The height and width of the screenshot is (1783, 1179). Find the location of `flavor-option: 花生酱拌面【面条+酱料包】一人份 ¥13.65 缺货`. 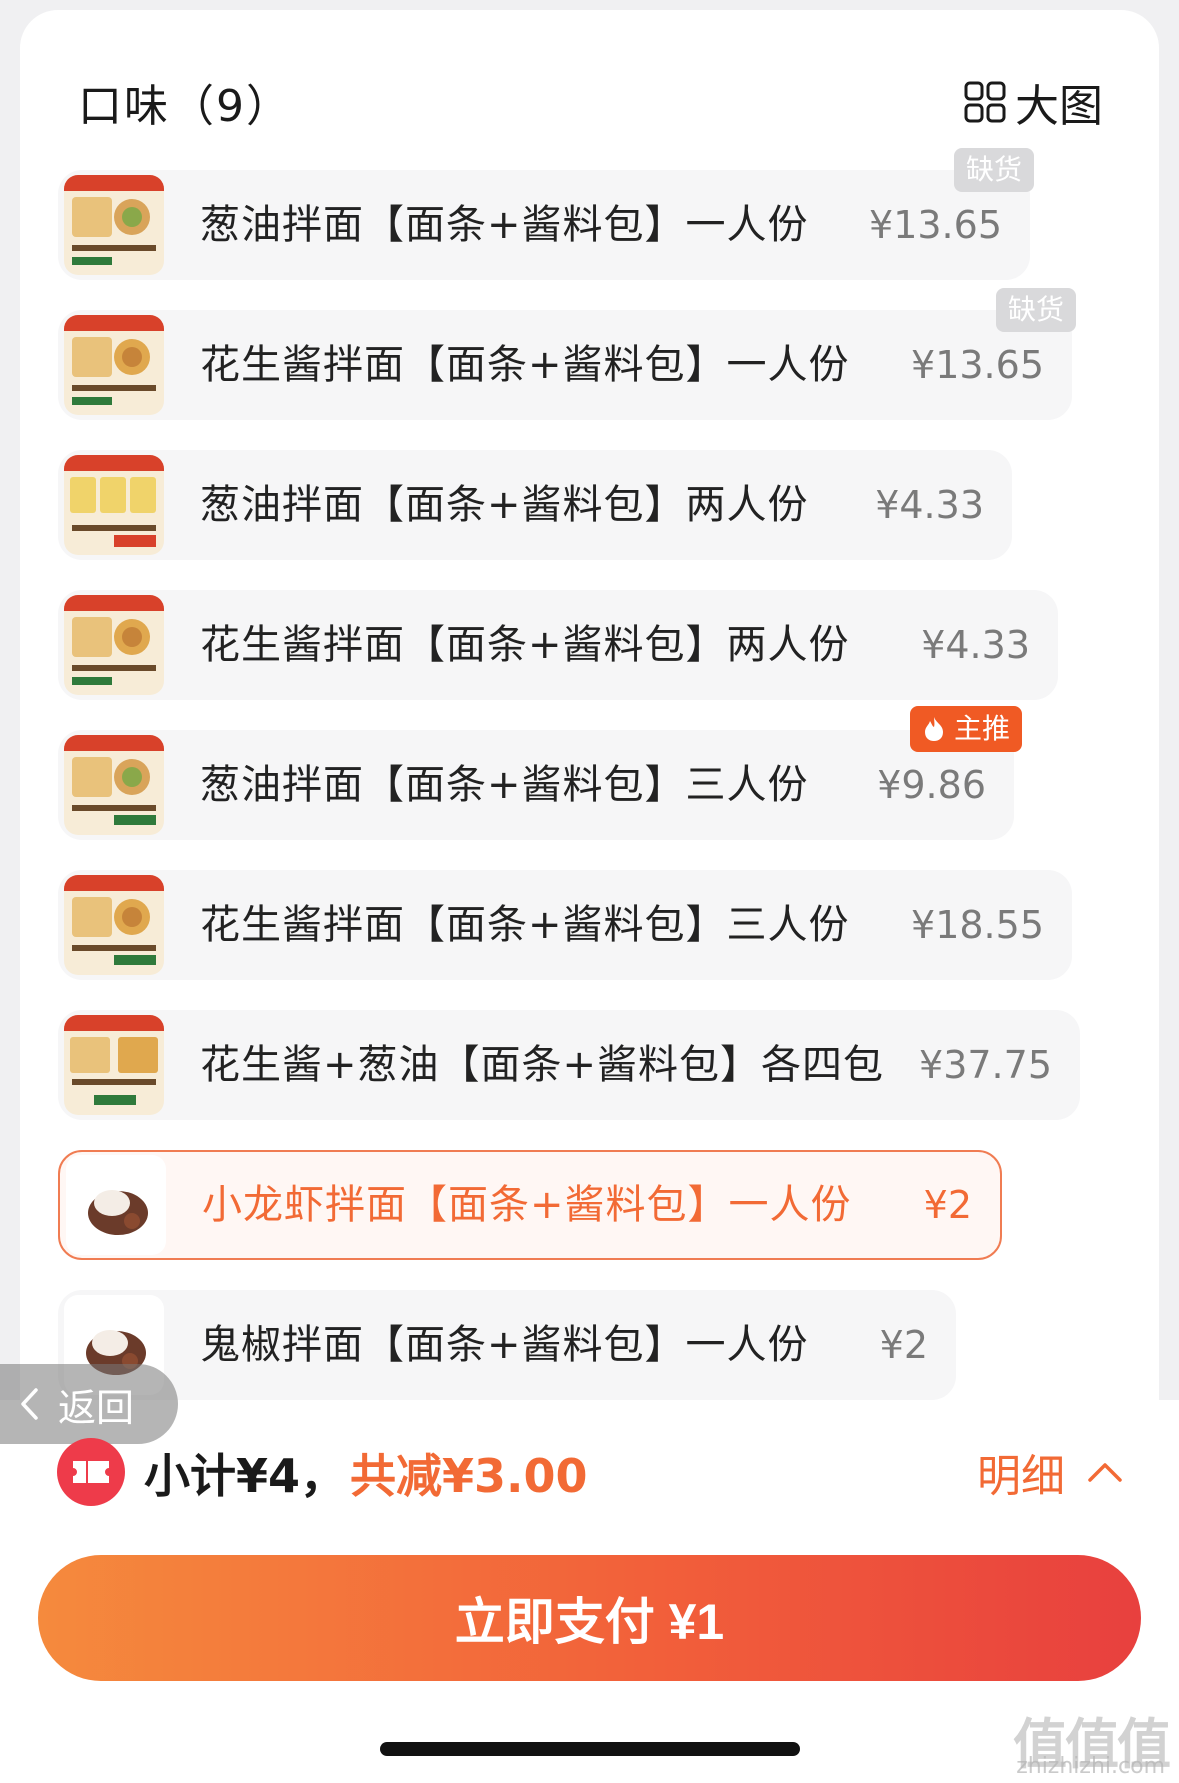

flavor-option: 花生酱拌面【面条+酱料包】一人份 ¥13.65 缺货 is located at coordinates (567, 354).